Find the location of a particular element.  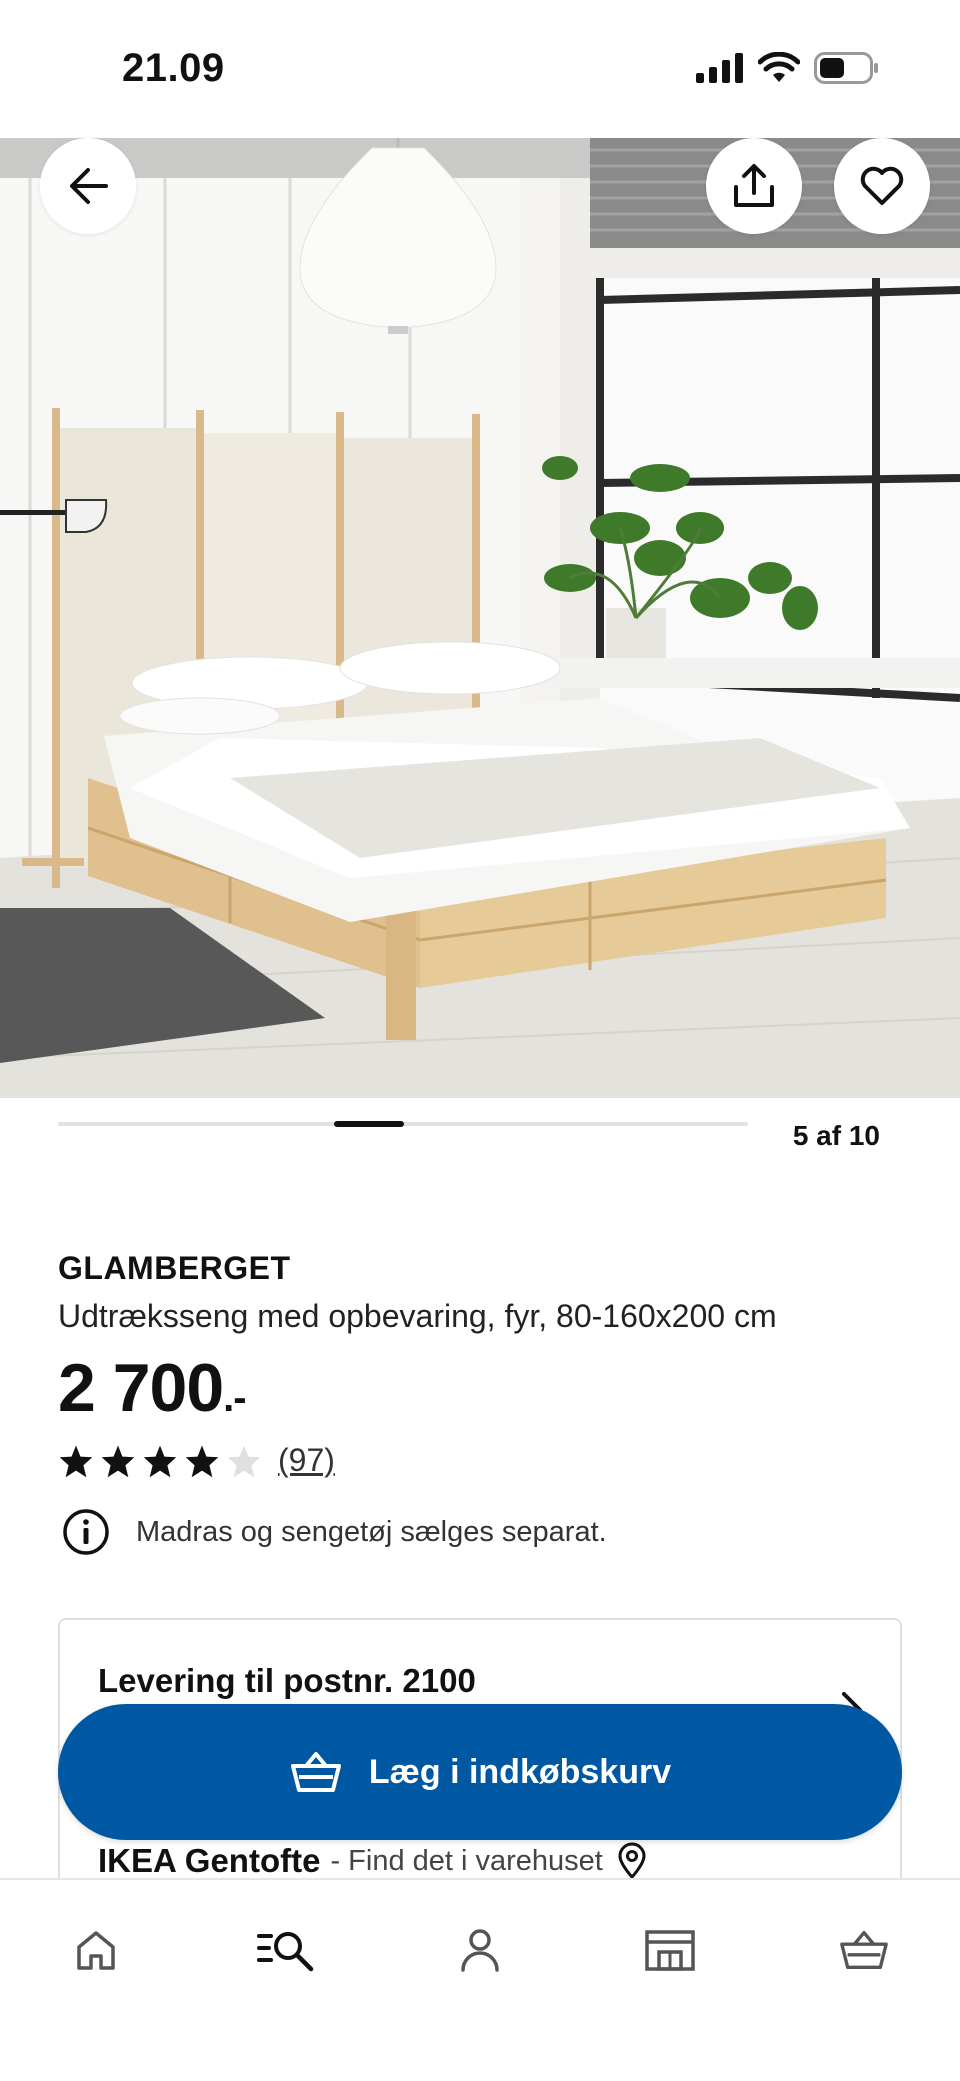

bottom-navigation is located at coordinates (480, 1979).